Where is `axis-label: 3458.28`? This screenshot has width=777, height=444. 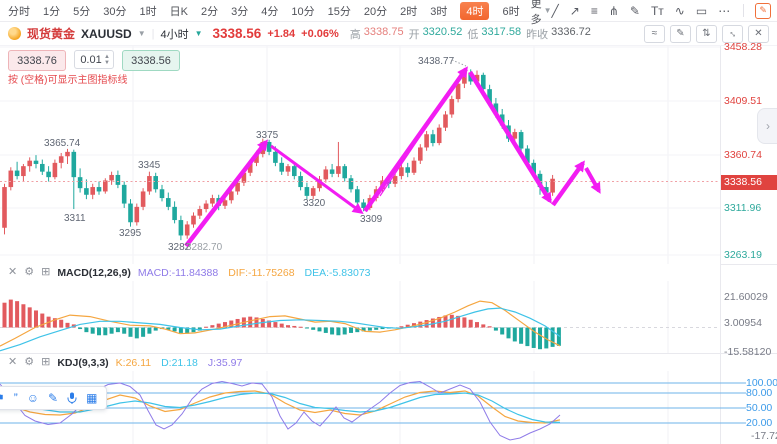 axis-label: 3458.28 is located at coordinates (743, 47).